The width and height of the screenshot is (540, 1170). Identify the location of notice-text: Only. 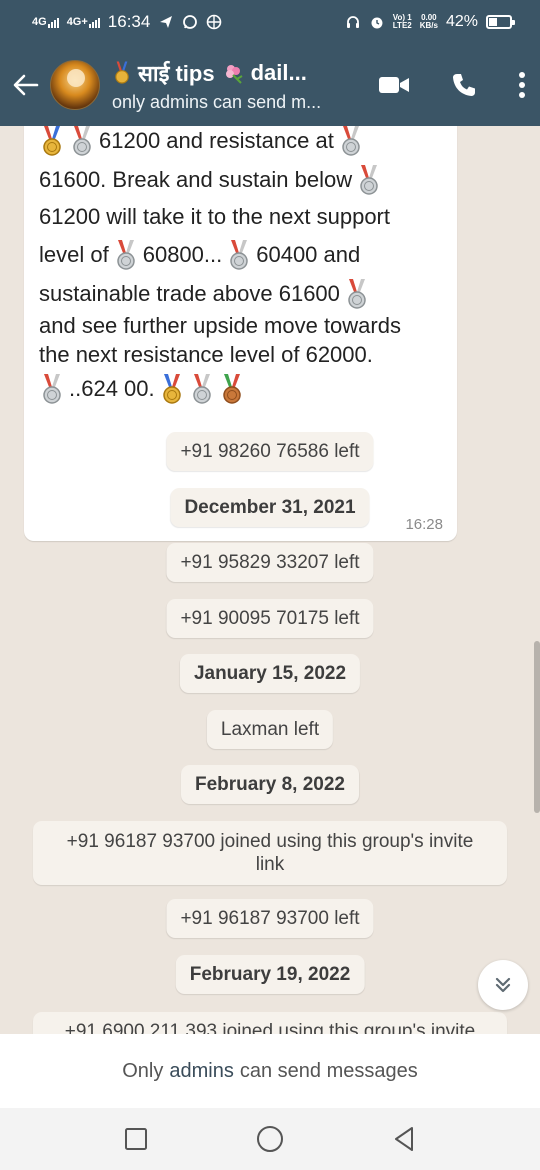
(143, 1070).